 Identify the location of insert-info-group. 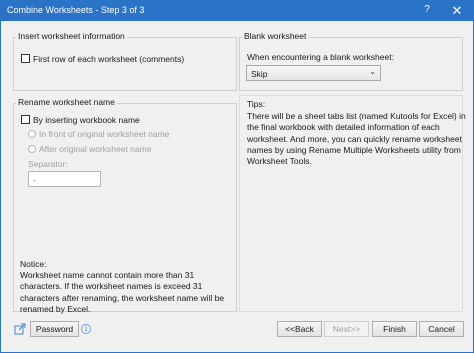
(125, 64).